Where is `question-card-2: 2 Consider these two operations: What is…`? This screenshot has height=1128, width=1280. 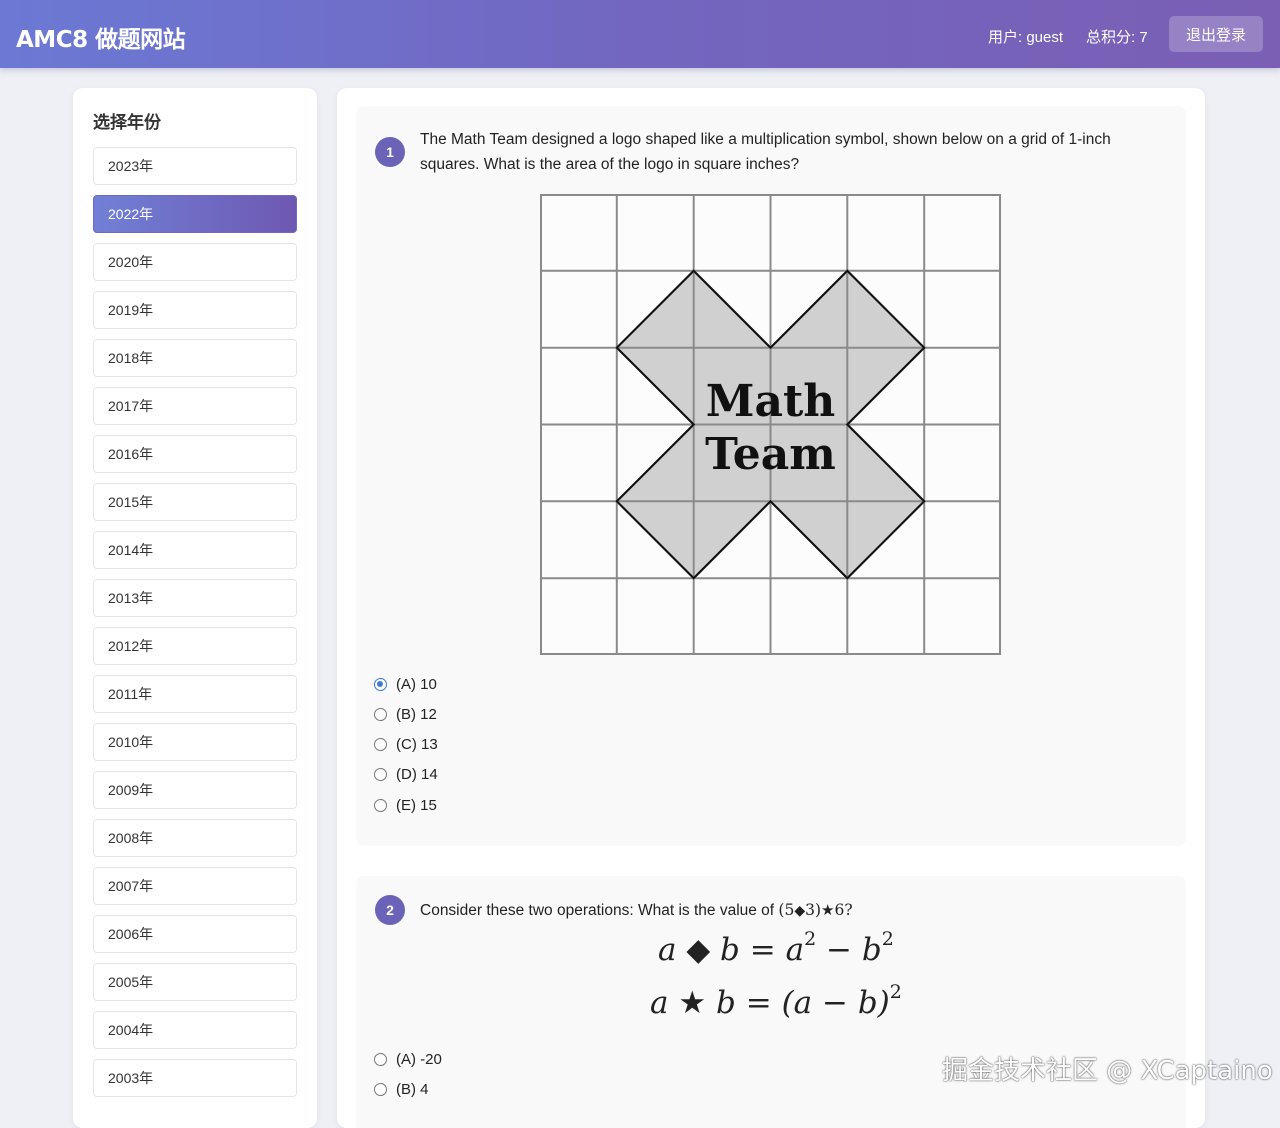 question-card-2: 2 Consider these two operations: What is… is located at coordinates (771, 1002).